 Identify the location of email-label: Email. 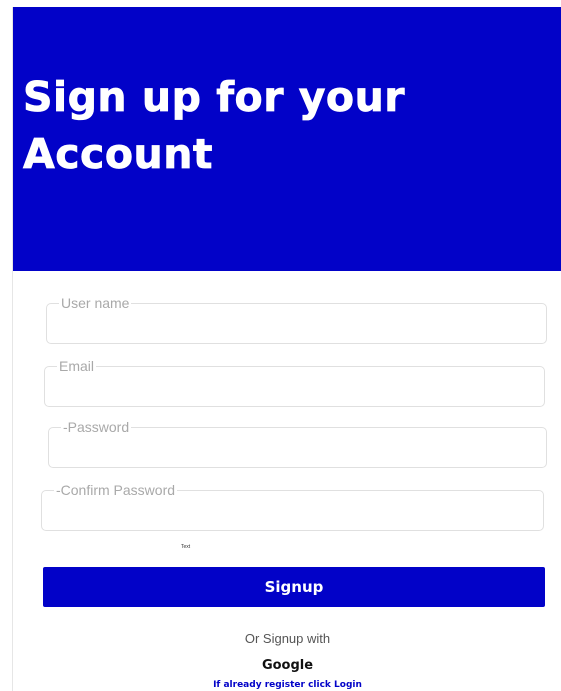
(77, 366).